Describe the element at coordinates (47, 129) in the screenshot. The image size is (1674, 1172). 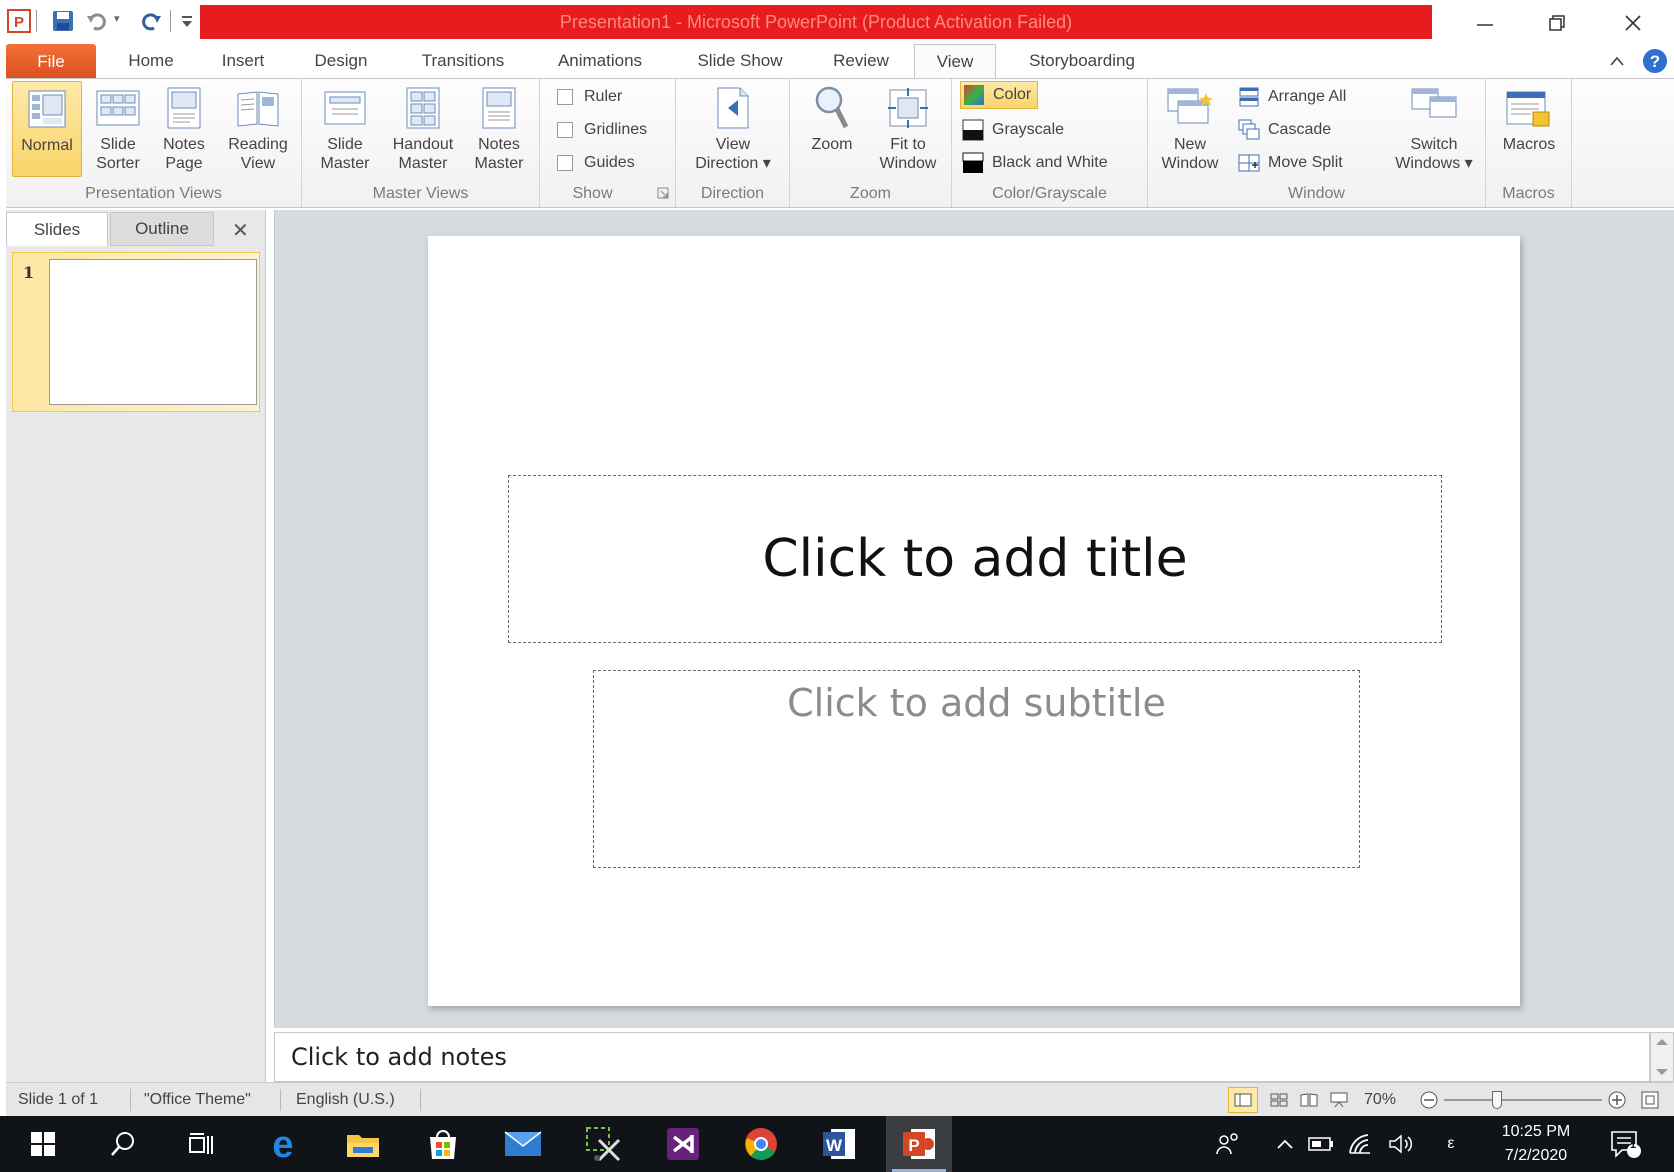
I see `normal-view-button: Normal` at that location.